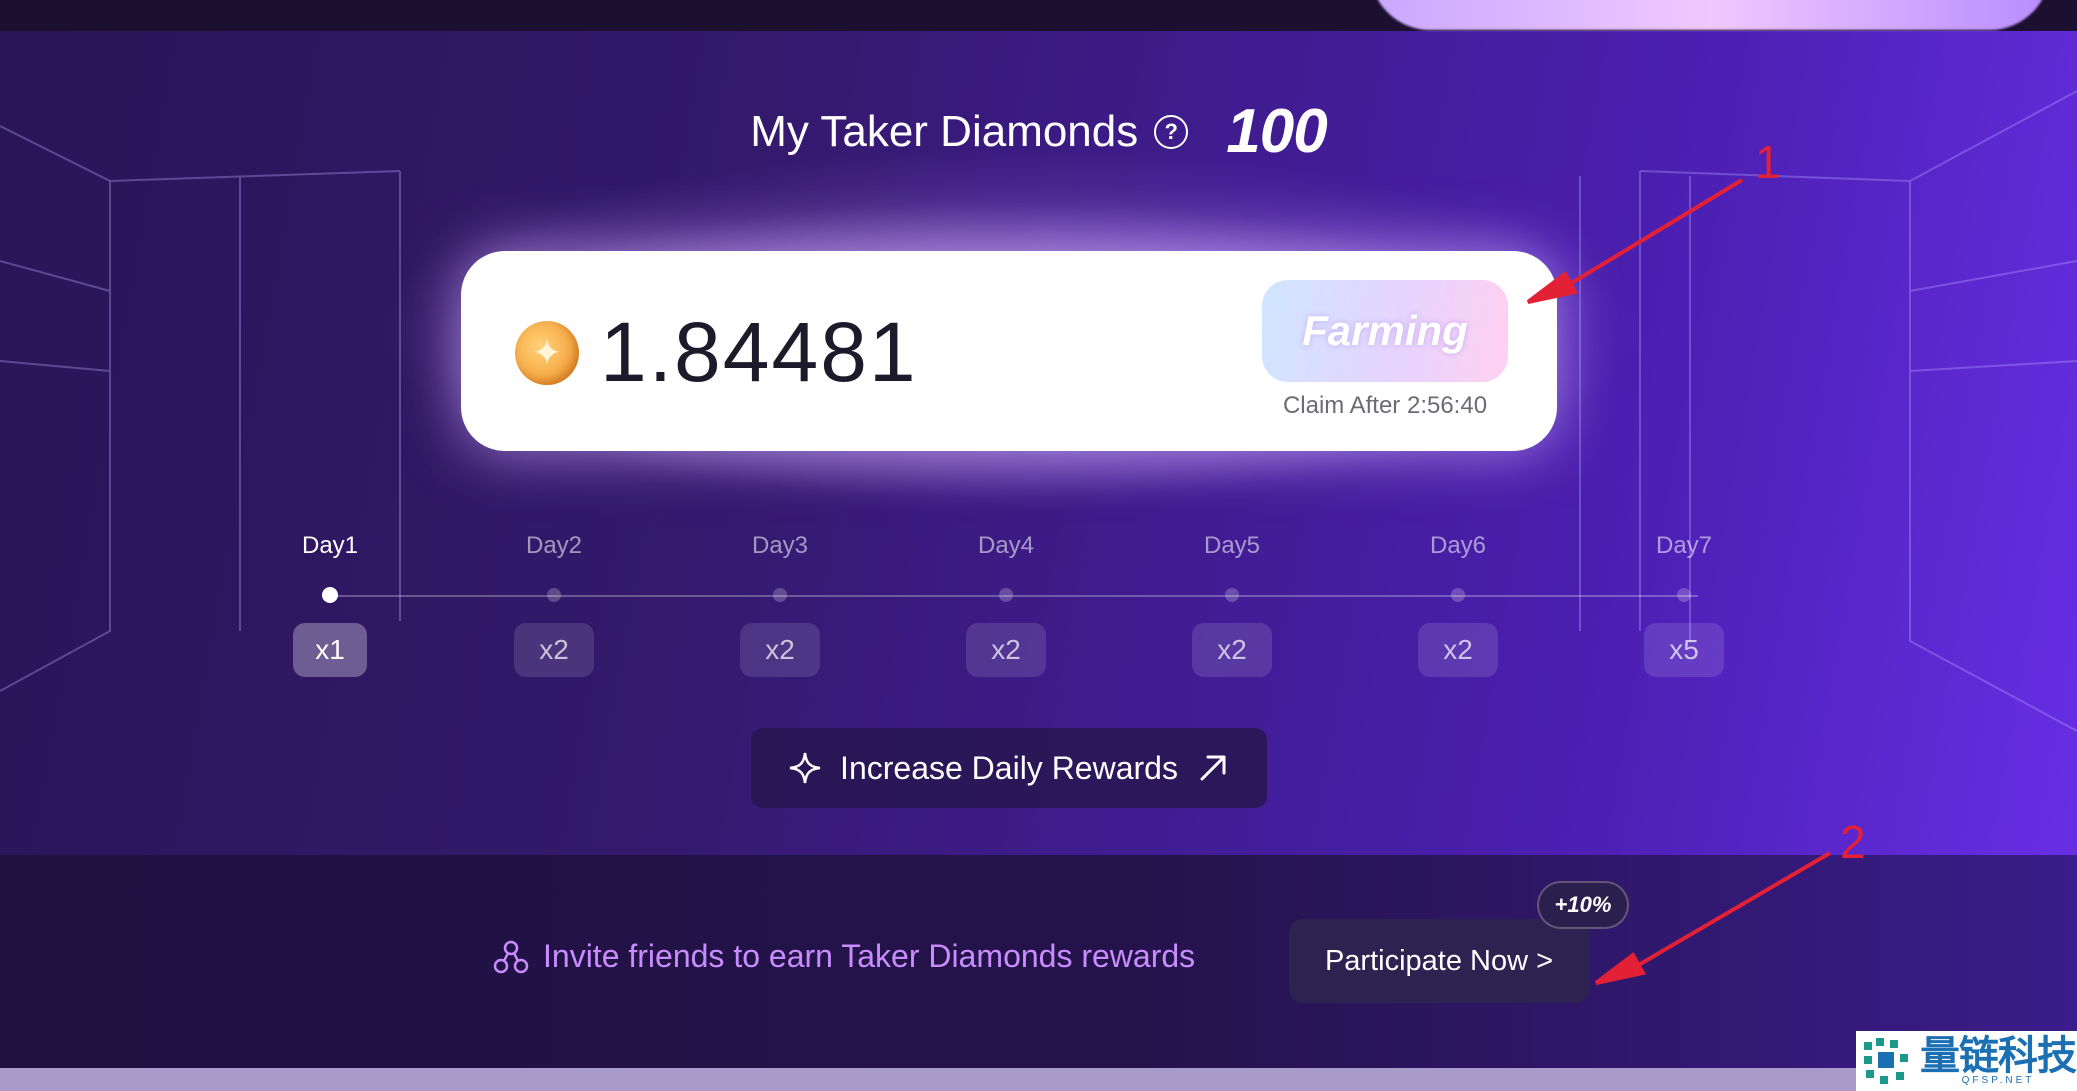 The image size is (2077, 1091). Describe the element at coordinates (1213, 768) in the screenshot. I see `arrow-up-right-icon` at that location.